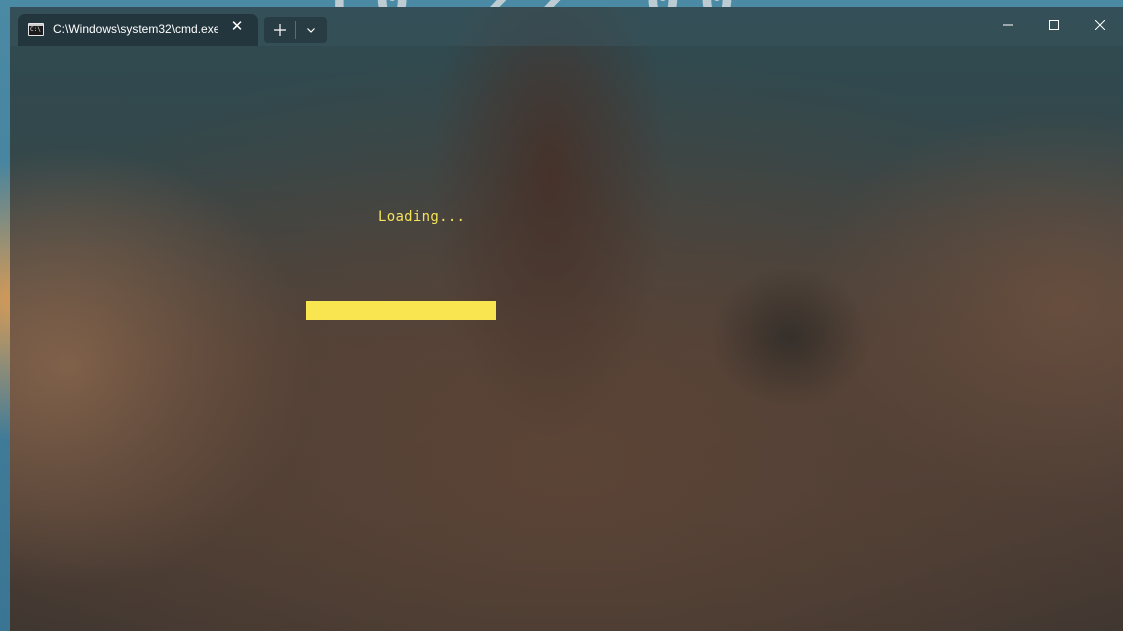 The image size is (1123, 631). I want to click on maximize-button, so click(1054, 26).